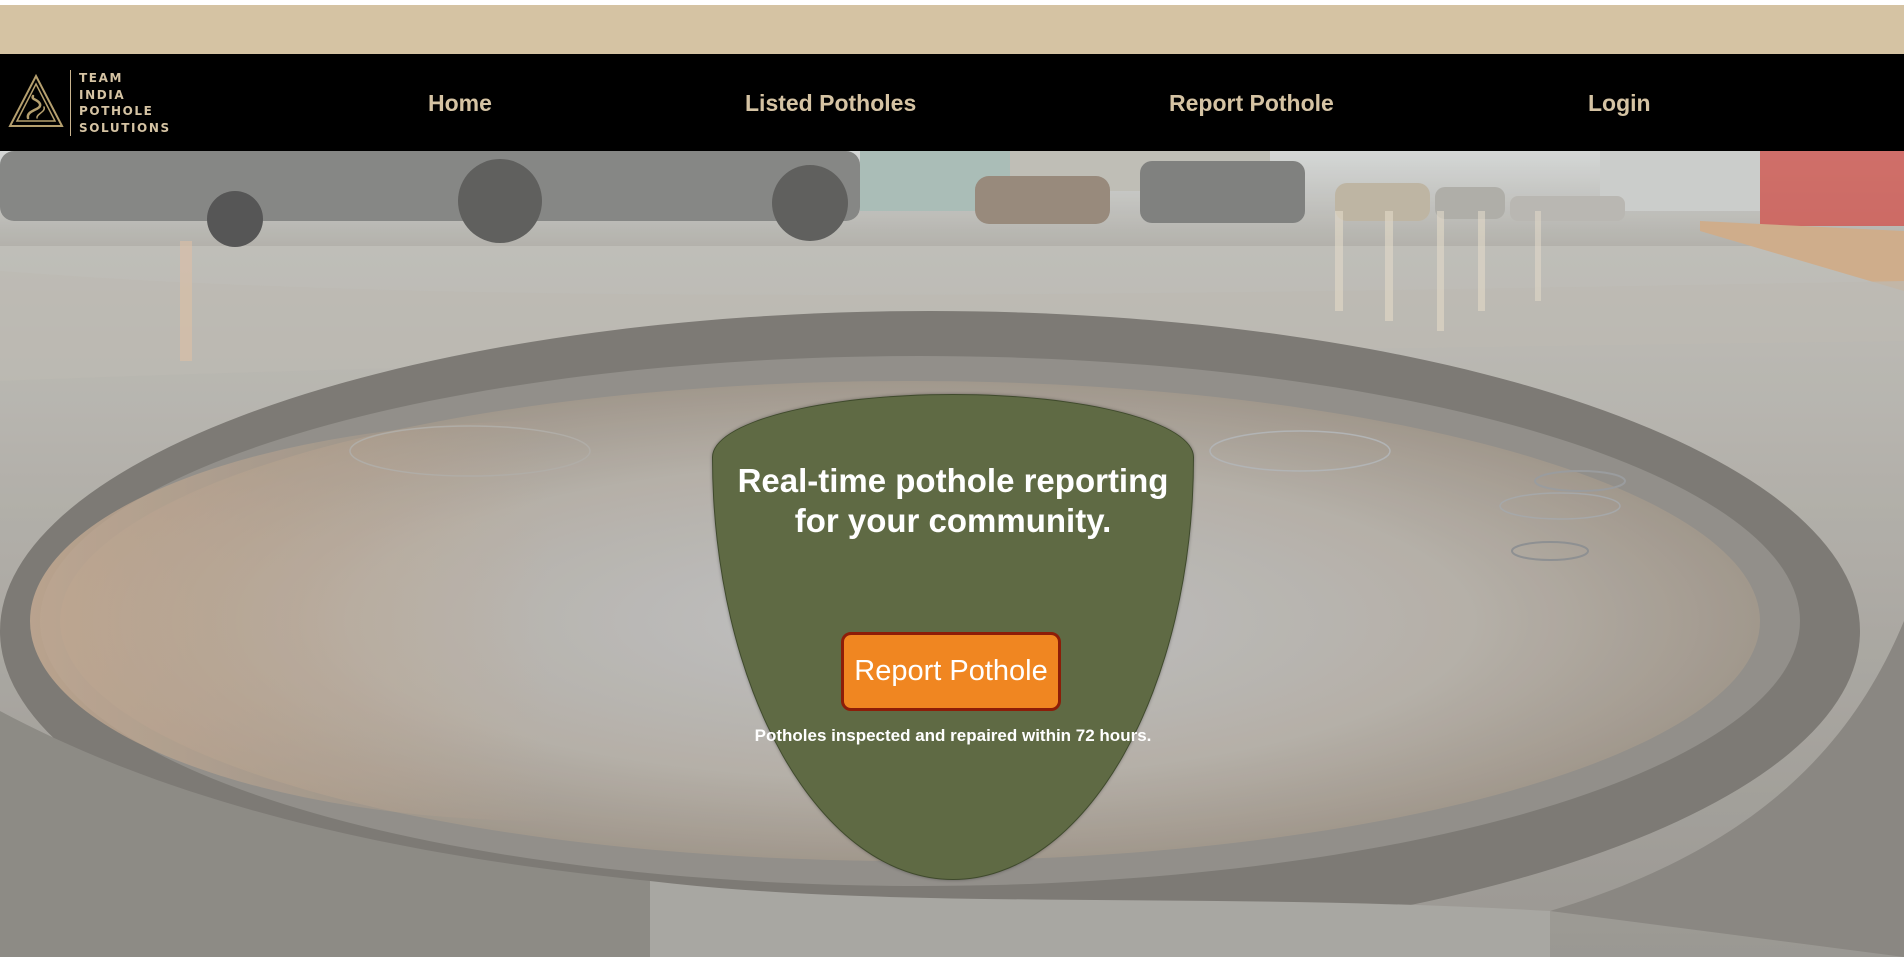 The height and width of the screenshot is (962, 1904). What do you see at coordinates (70, 103) in the screenshot?
I see `logo-divider` at bounding box center [70, 103].